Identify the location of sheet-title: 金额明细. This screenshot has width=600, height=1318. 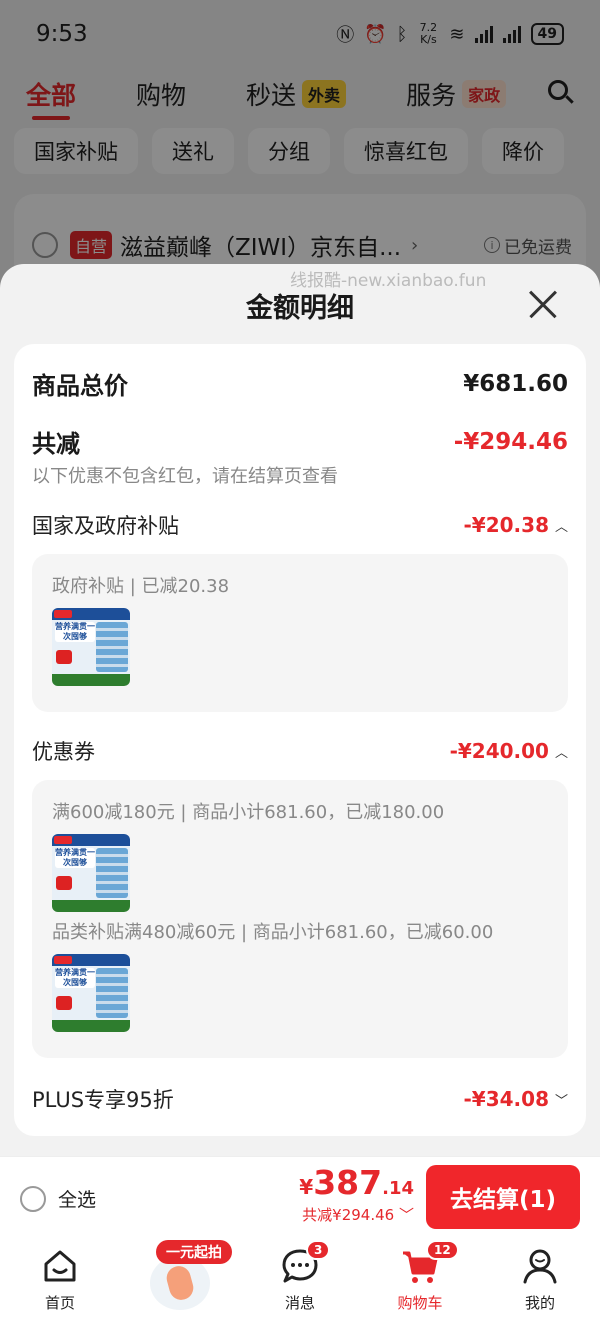
(300, 308).